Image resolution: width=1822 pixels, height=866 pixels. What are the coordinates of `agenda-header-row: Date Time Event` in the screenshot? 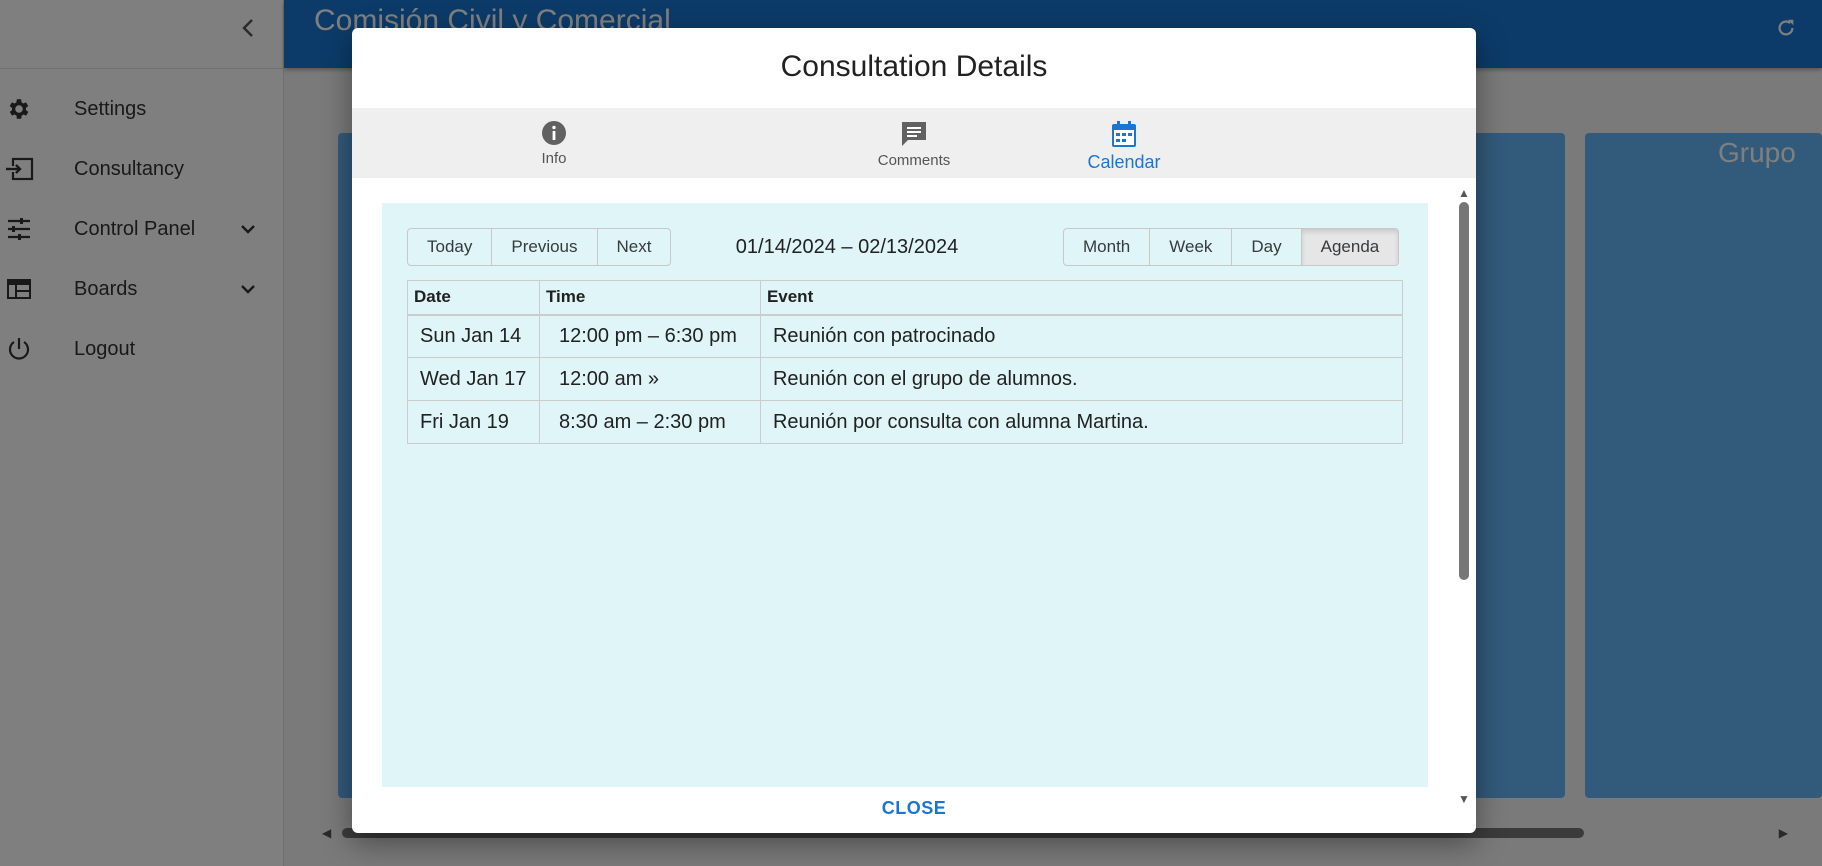 It's located at (905, 298).